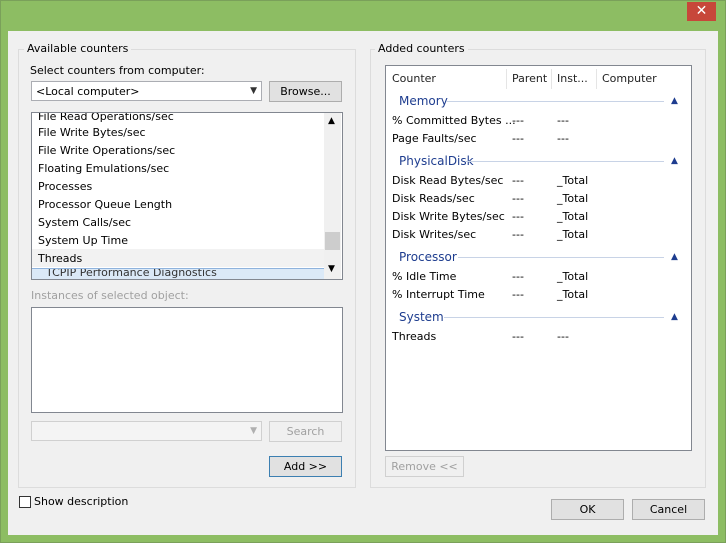  Describe the element at coordinates (146, 431) in the screenshot. I see `instance-search-input: ▼` at that location.